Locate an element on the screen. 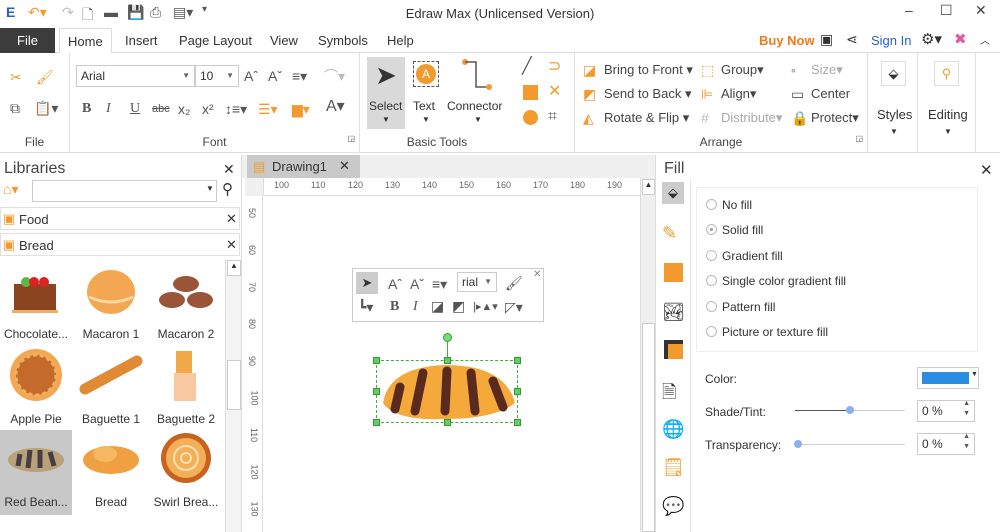  document-tab-icon: 🗎 is located at coordinates (673, 391).